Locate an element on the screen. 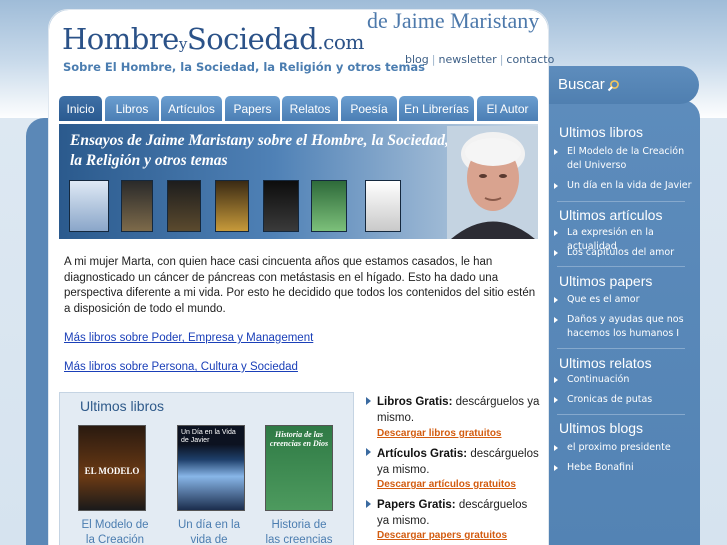 Image resolution: width=727 pixels, height=545 pixels. download-label: Artículos Gratis: is located at coordinates (422, 454).